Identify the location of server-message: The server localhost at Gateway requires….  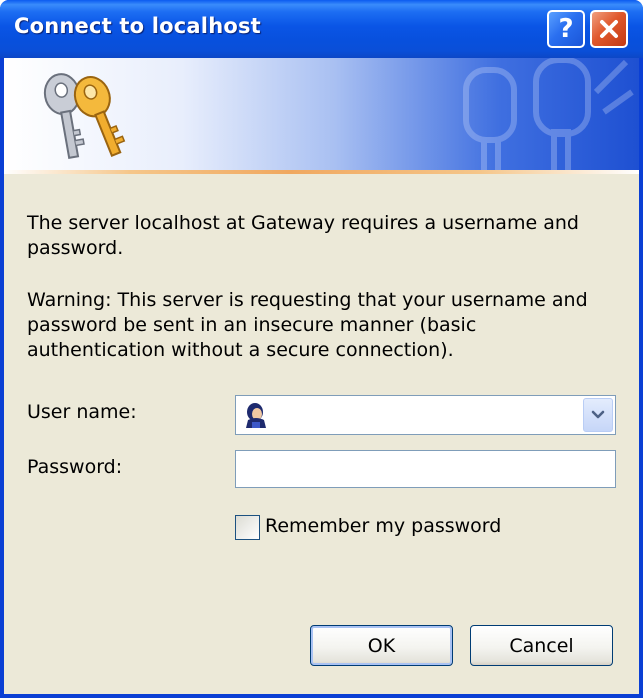
(303, 235).